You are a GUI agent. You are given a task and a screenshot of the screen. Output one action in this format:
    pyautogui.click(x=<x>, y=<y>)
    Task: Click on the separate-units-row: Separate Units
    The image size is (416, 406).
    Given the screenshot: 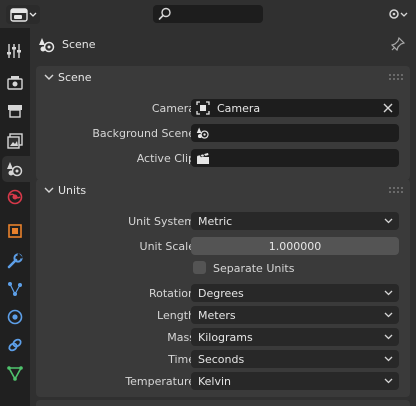 What is the action you would take?
    pyautogui.click(x=223, y=268)
    